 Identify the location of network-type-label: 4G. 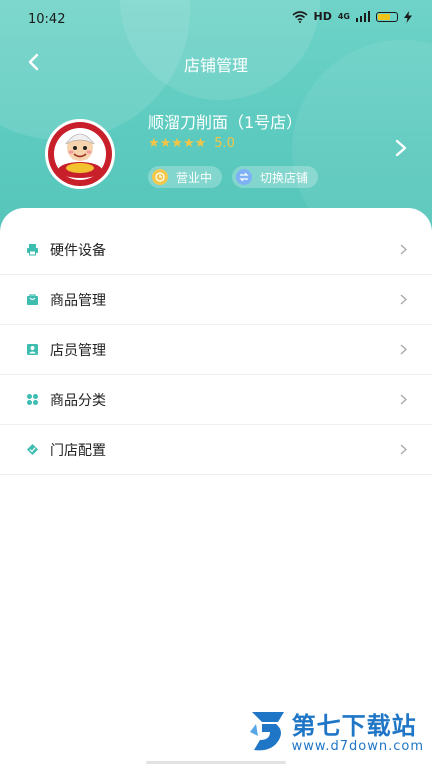
(343, 16).